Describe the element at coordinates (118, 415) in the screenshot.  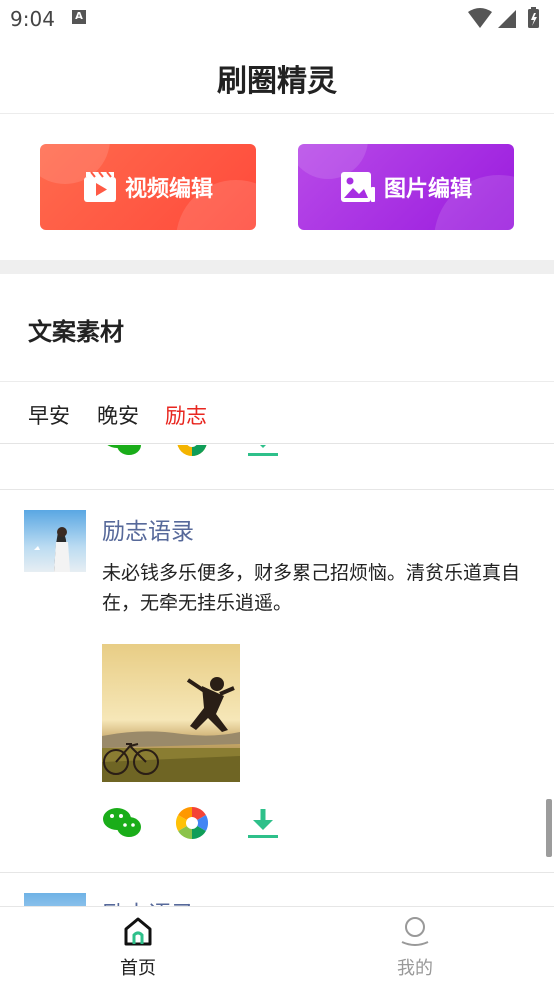
I see `tab-night: 晚安` at that location.